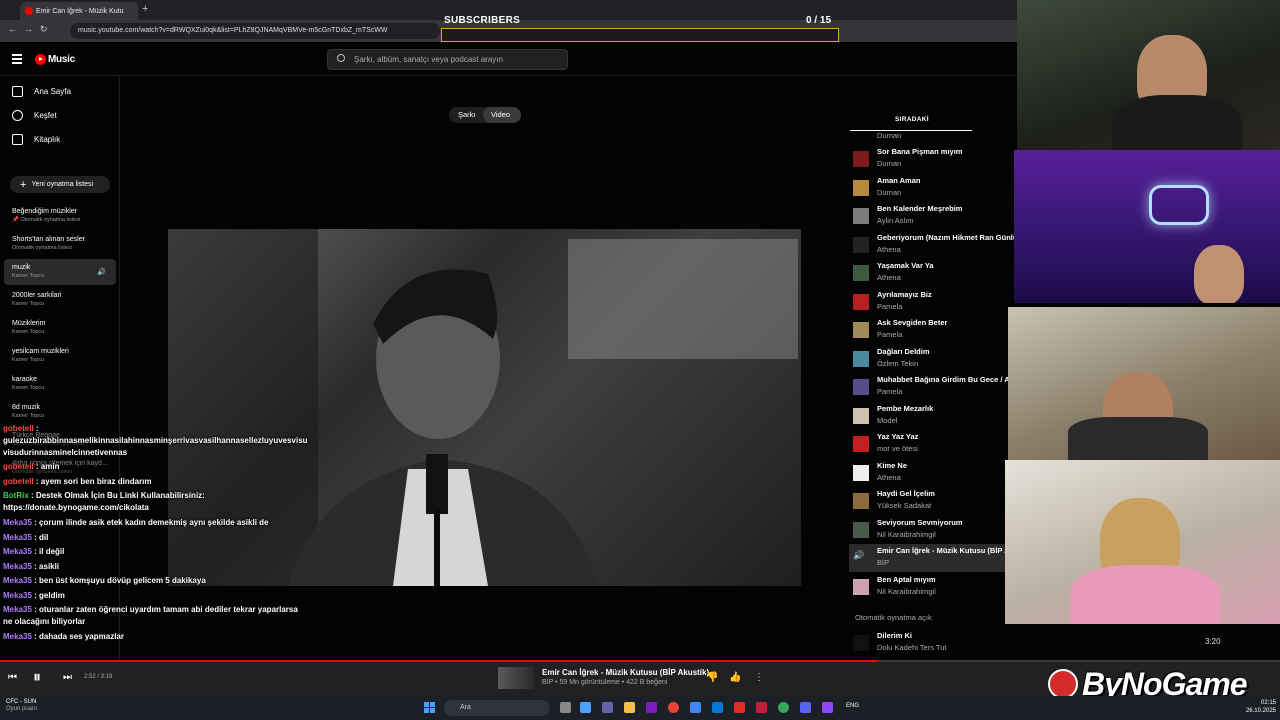 This screenshot has width=1280, height=720. I want to click on queue-item: Yaşamak Var Ya Athena, so click(933, 273).